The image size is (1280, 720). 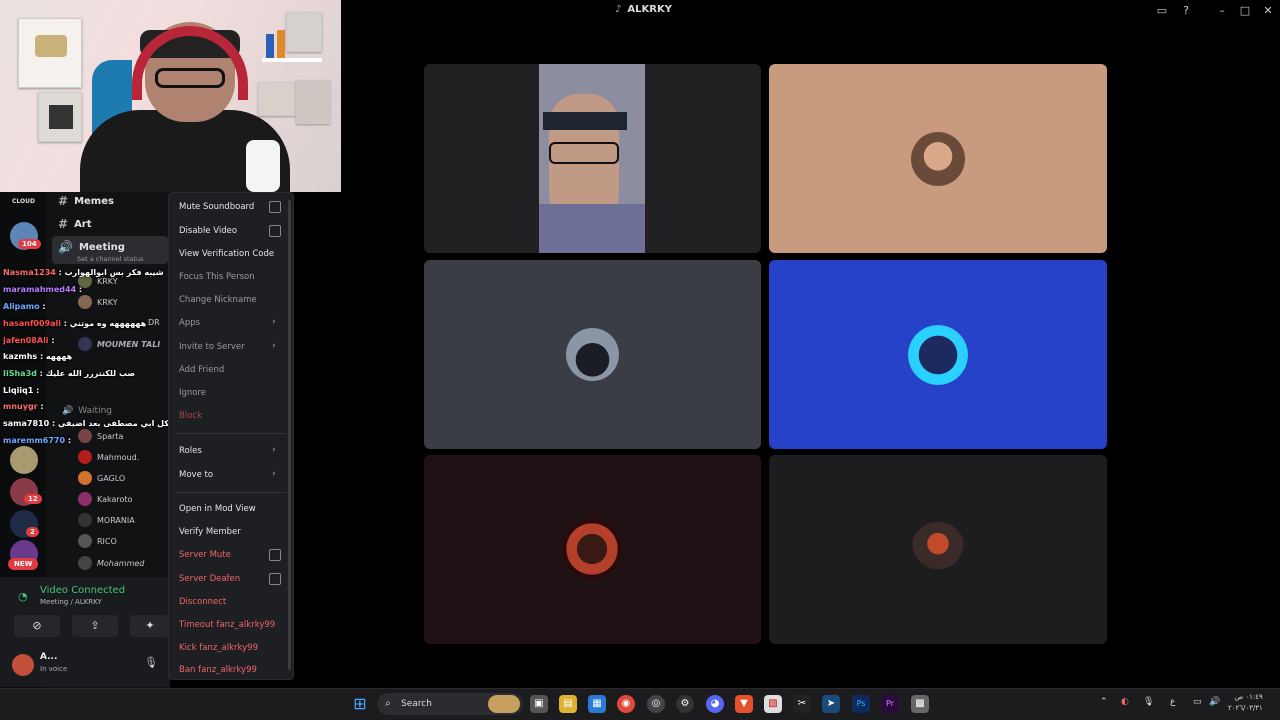 What do you see at coordinates (37, 626) in the screenshot?
I see `camera-off-button: ⊘` at bounding box center [37, 626].